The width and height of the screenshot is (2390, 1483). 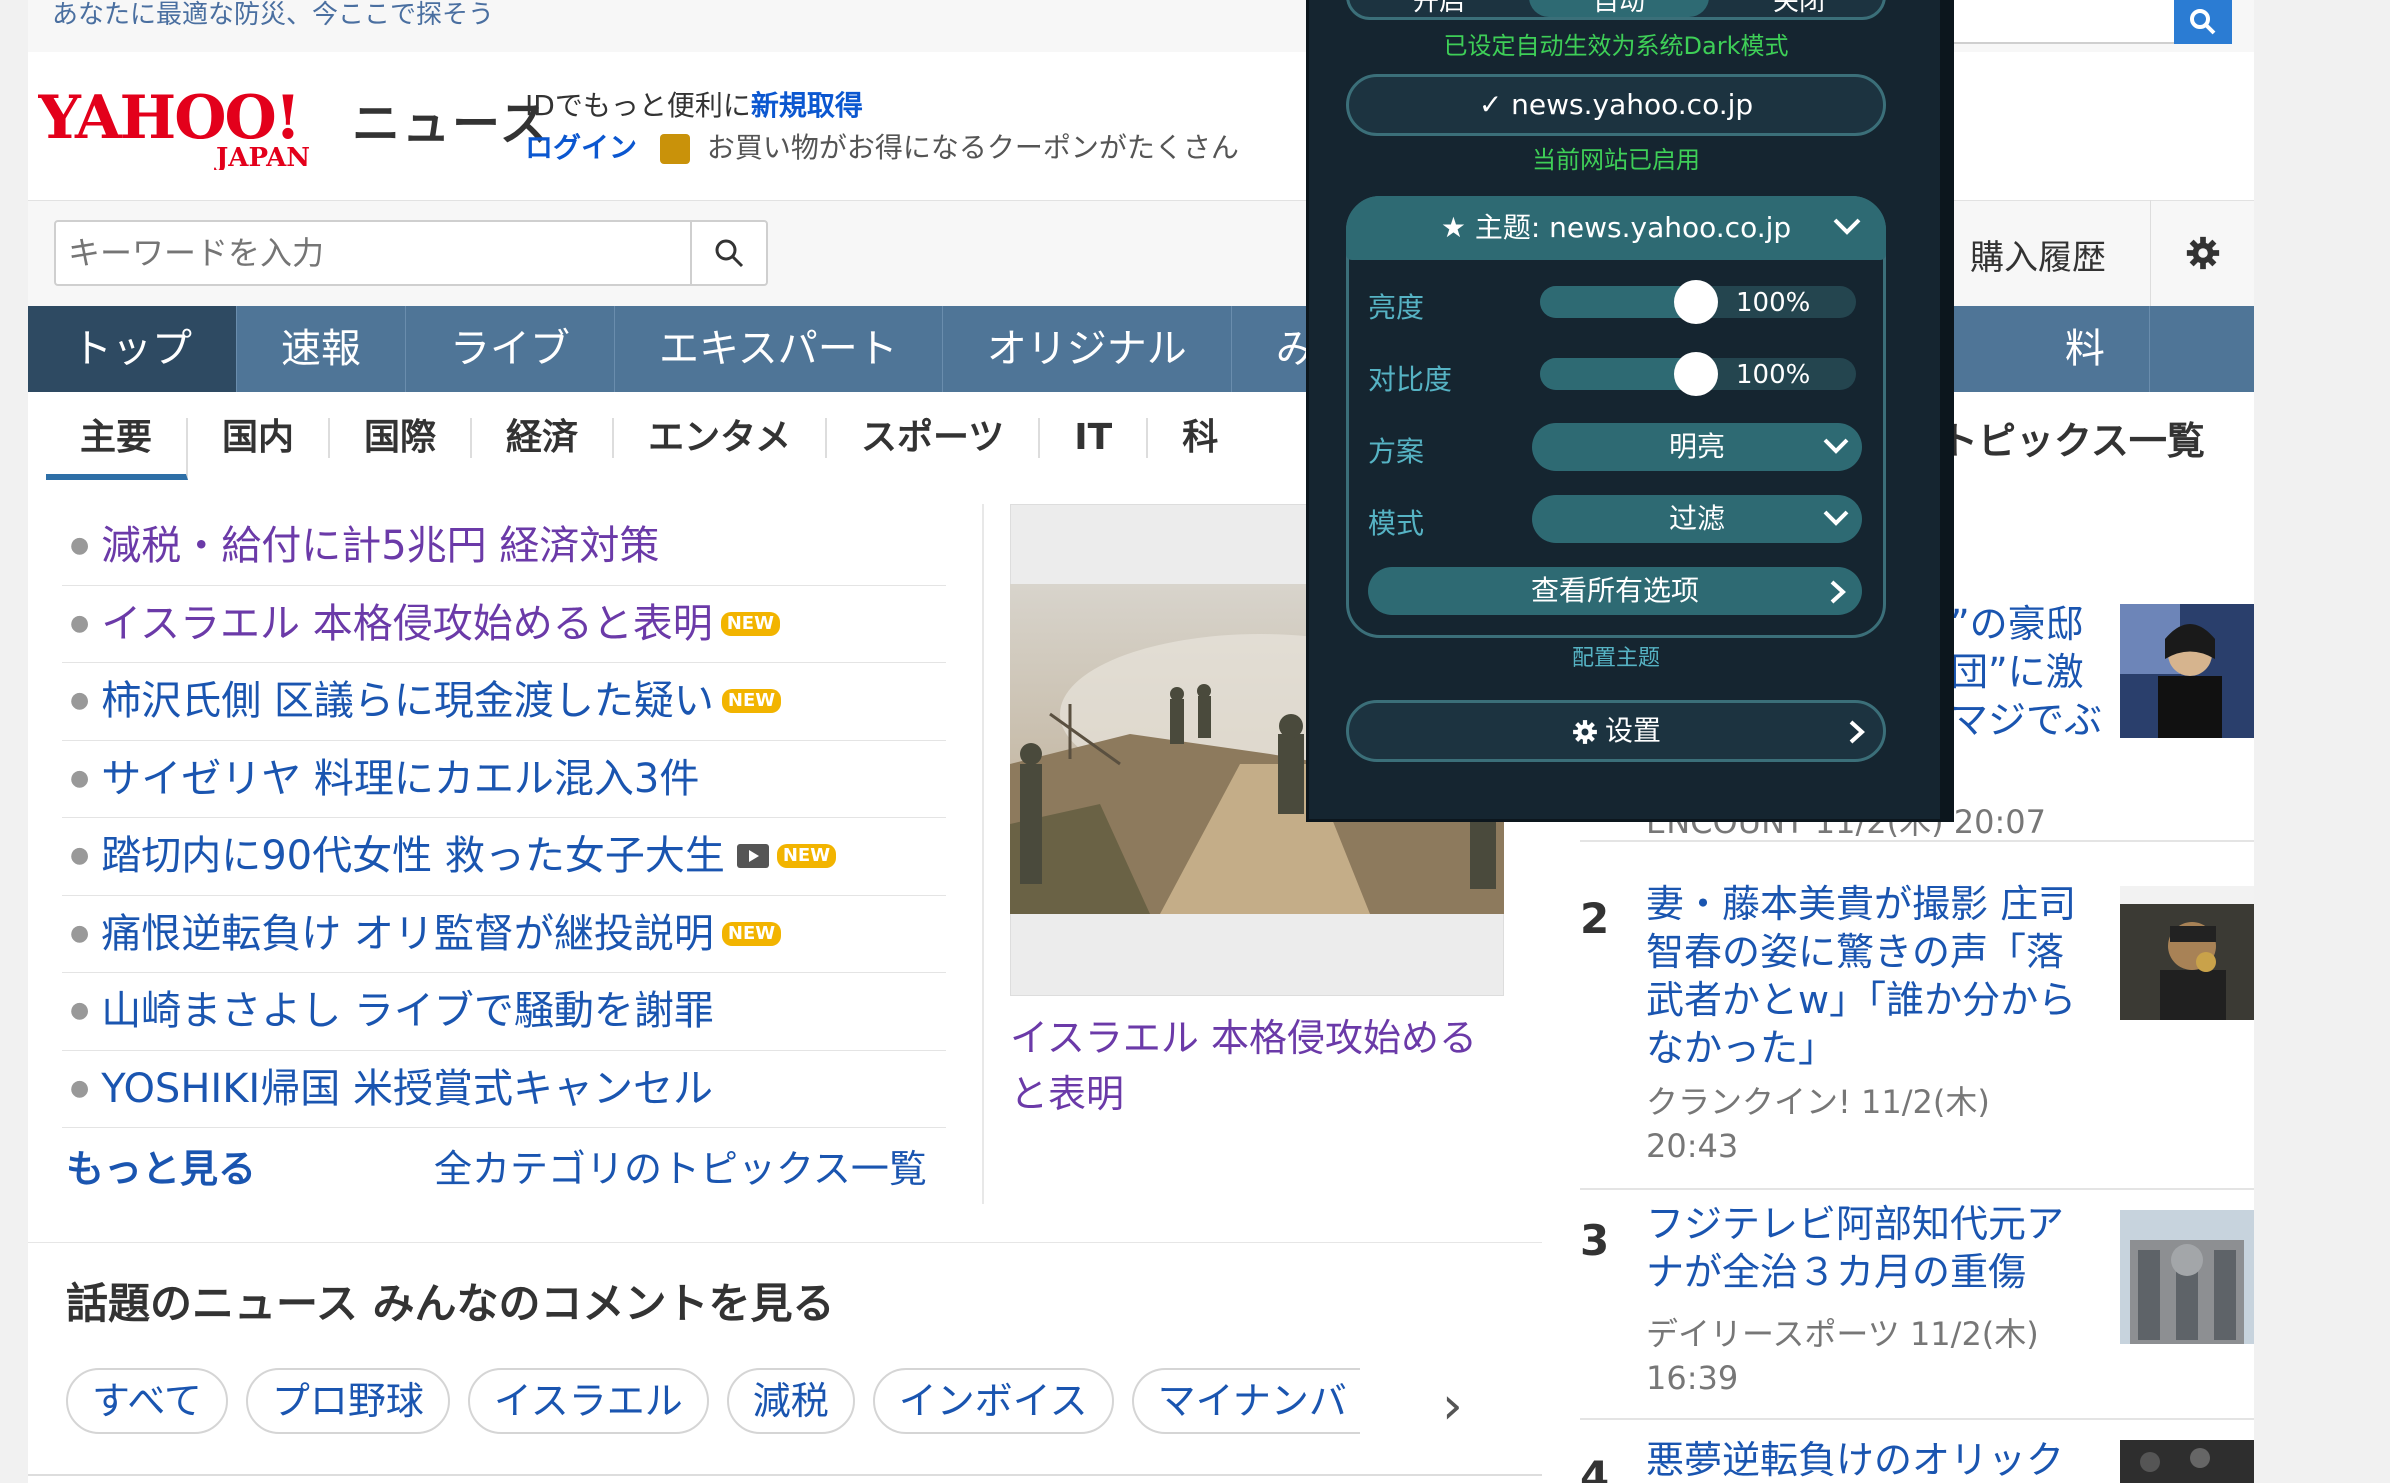 I want to click on settings-popup-button: 设置, so click(x=1616, y=731).